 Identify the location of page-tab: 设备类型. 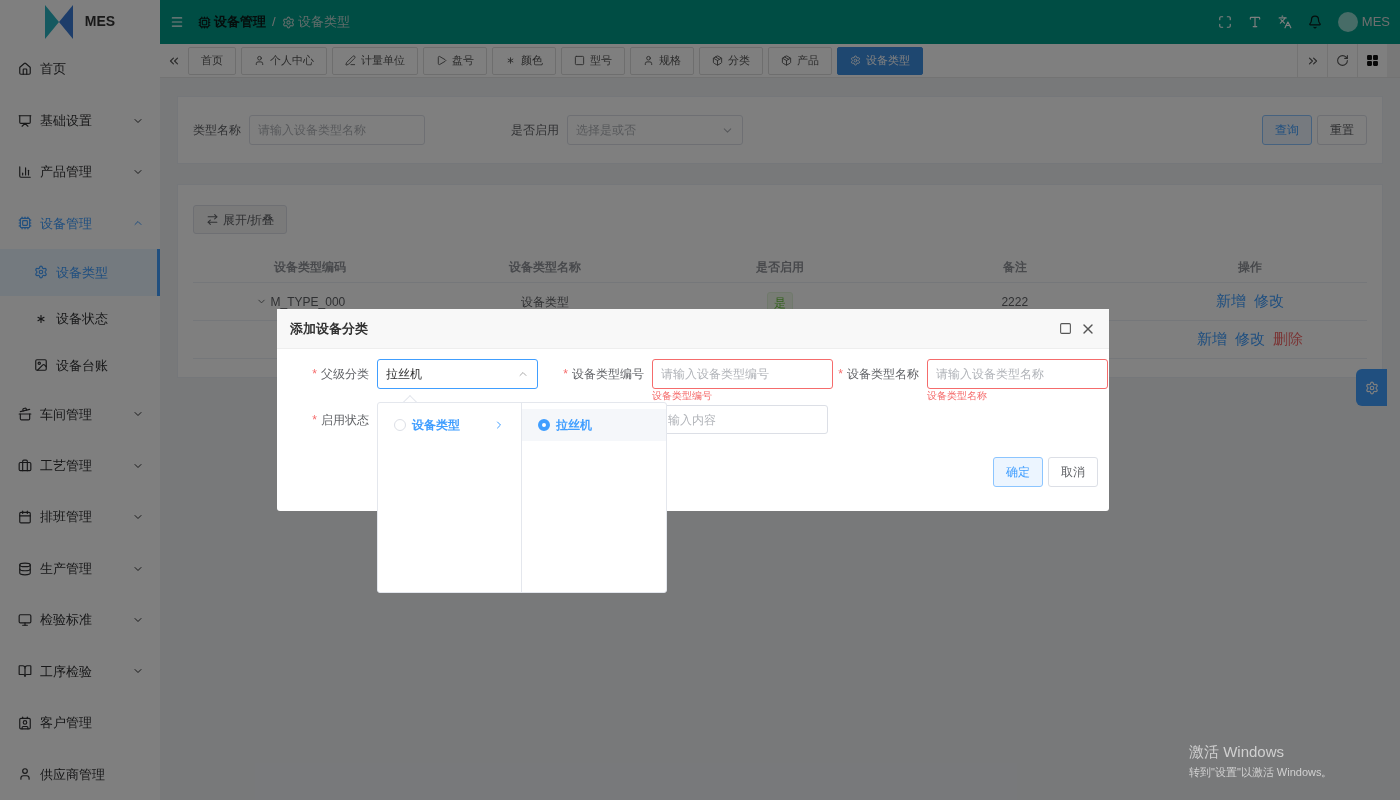
(880, 60).